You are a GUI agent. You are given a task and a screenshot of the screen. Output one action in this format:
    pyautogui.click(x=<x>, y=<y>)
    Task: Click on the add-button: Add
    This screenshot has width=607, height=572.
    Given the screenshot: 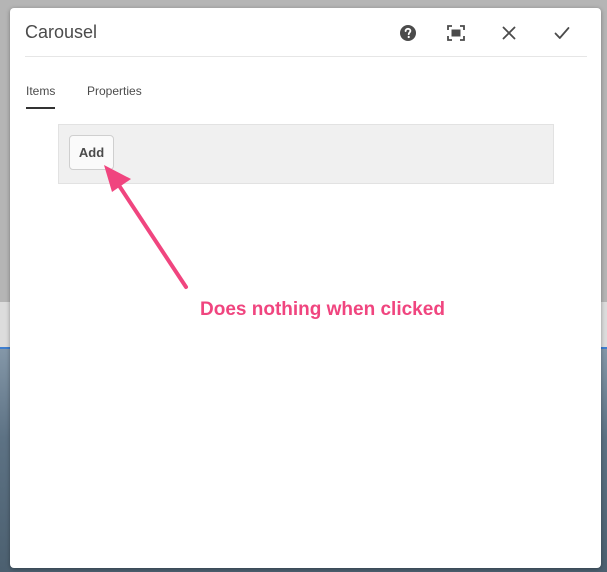 What is the action you would take?
    pyautogui.click(x=91, y=152)
    